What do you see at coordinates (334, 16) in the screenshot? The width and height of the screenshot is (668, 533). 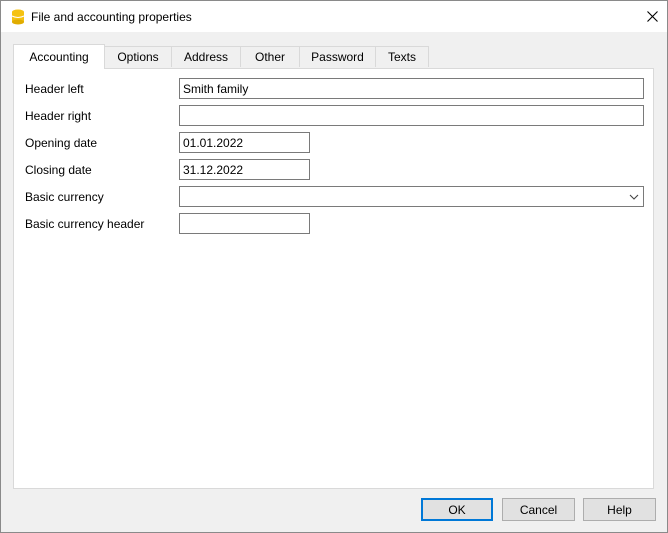 I see `title-bar: File and accounting properties` at bounding box center [334, 16].